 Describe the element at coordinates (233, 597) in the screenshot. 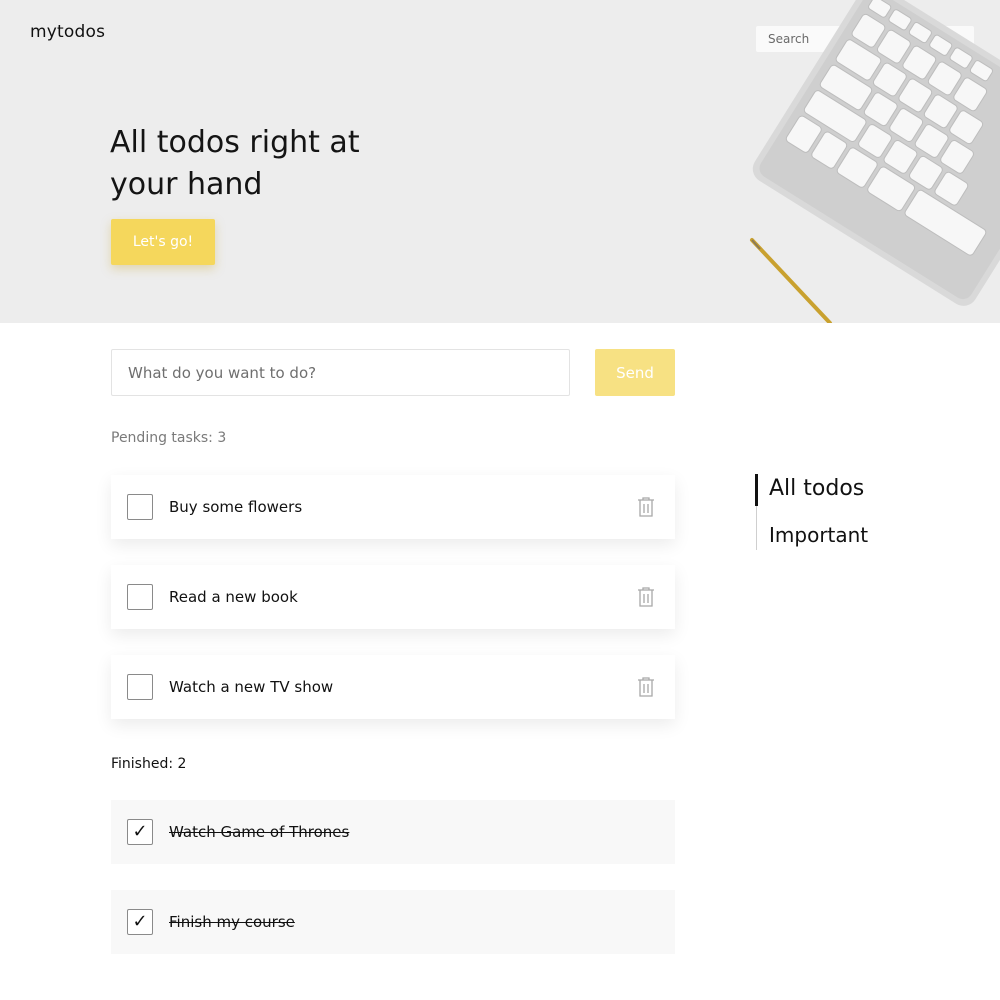

I see `todo-text: Read a new book` at that location.